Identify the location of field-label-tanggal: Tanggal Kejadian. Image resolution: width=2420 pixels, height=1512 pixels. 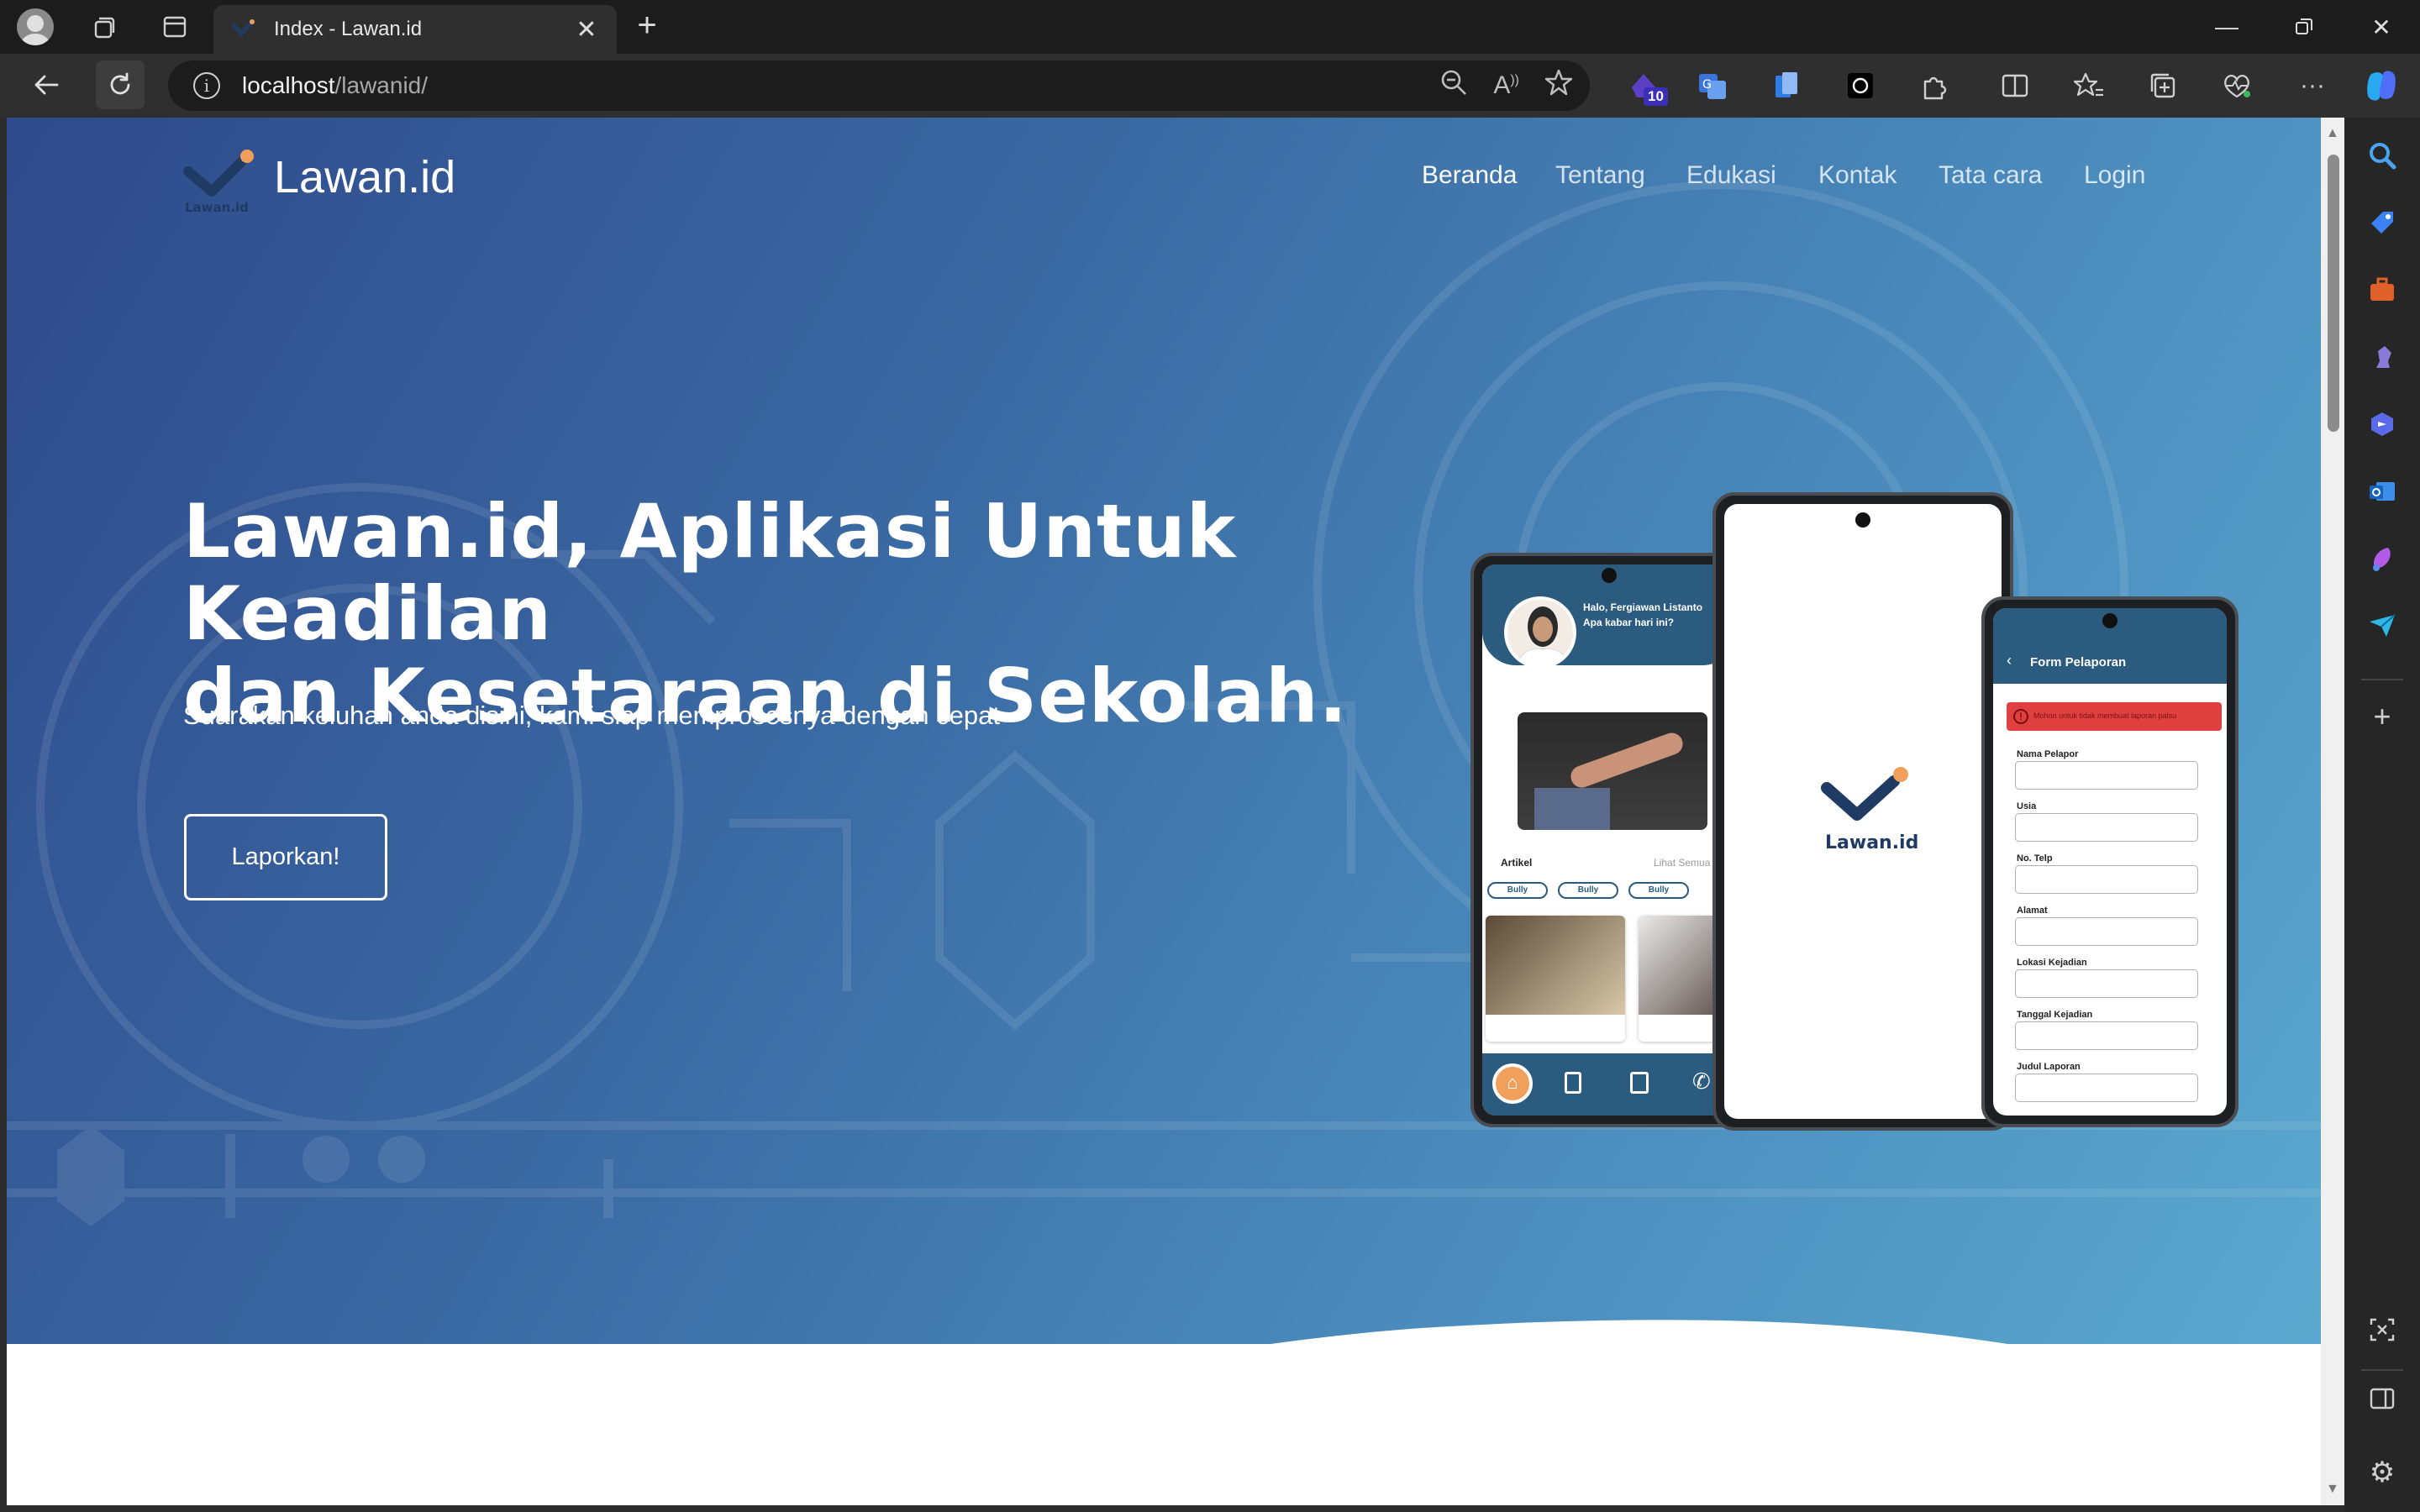
(2055, 1015).